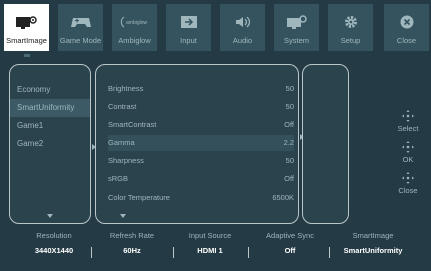 Image resolution: width=431 pixels, height=271 pixels. I want to click on mode-item-game2: Game2, so click(50, 144).